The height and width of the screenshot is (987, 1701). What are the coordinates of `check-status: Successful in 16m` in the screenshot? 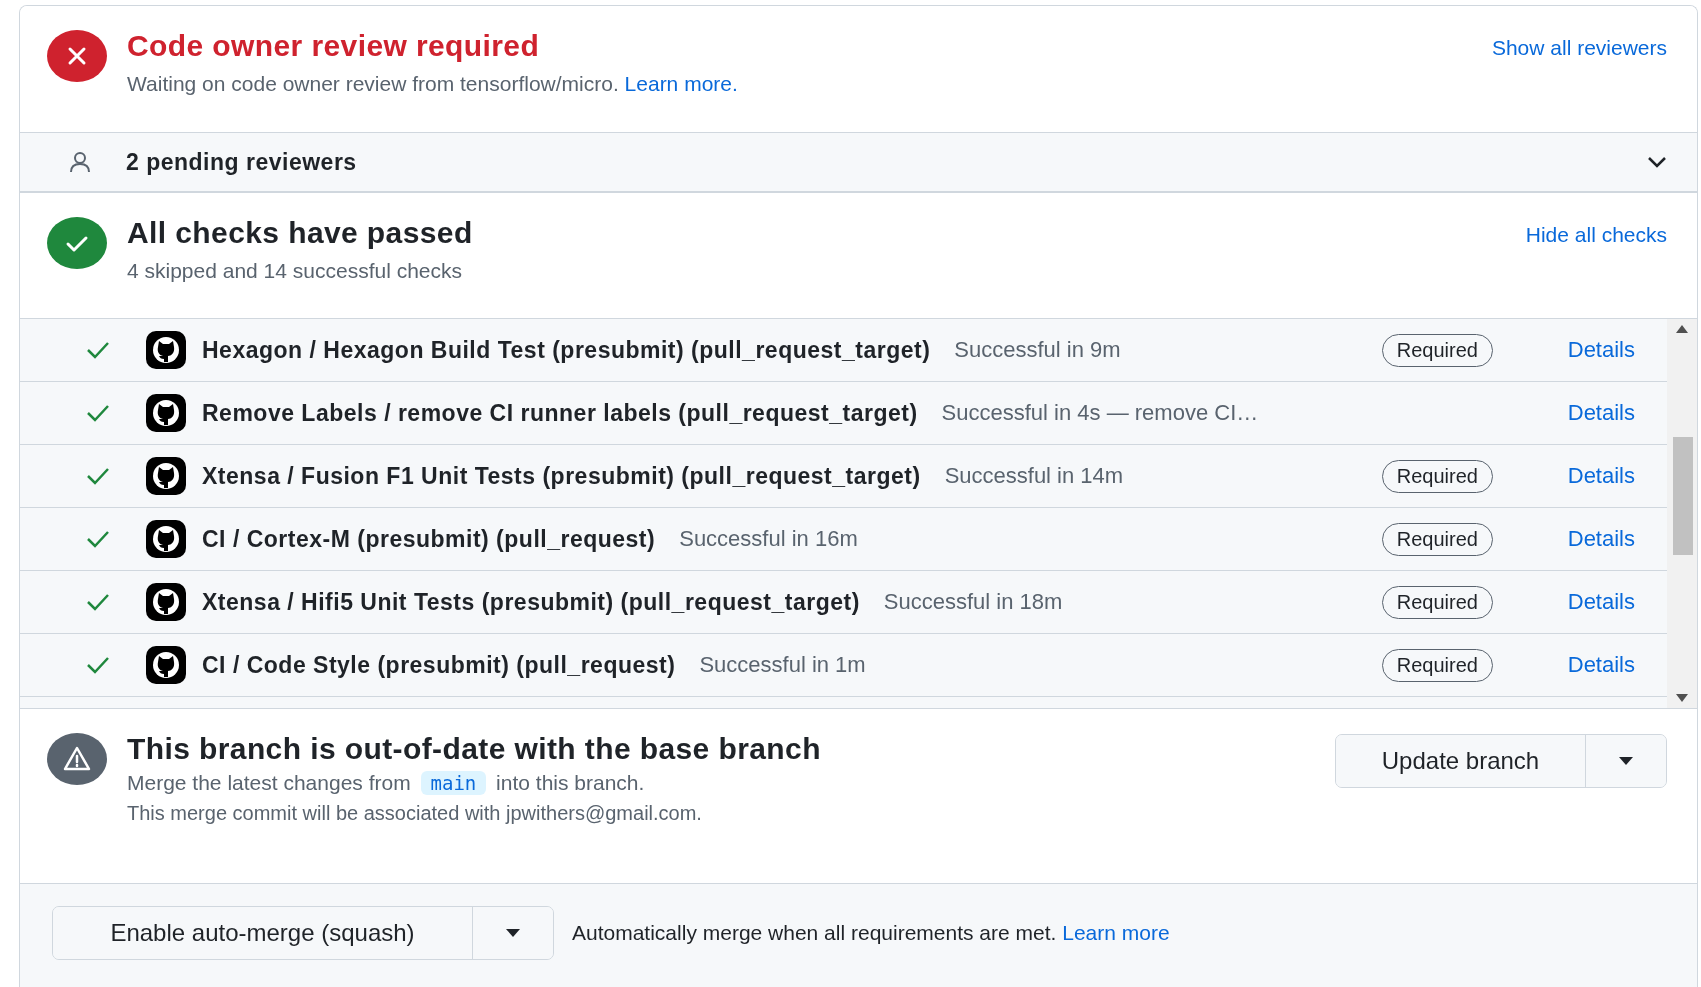 It's located at (769, 539).